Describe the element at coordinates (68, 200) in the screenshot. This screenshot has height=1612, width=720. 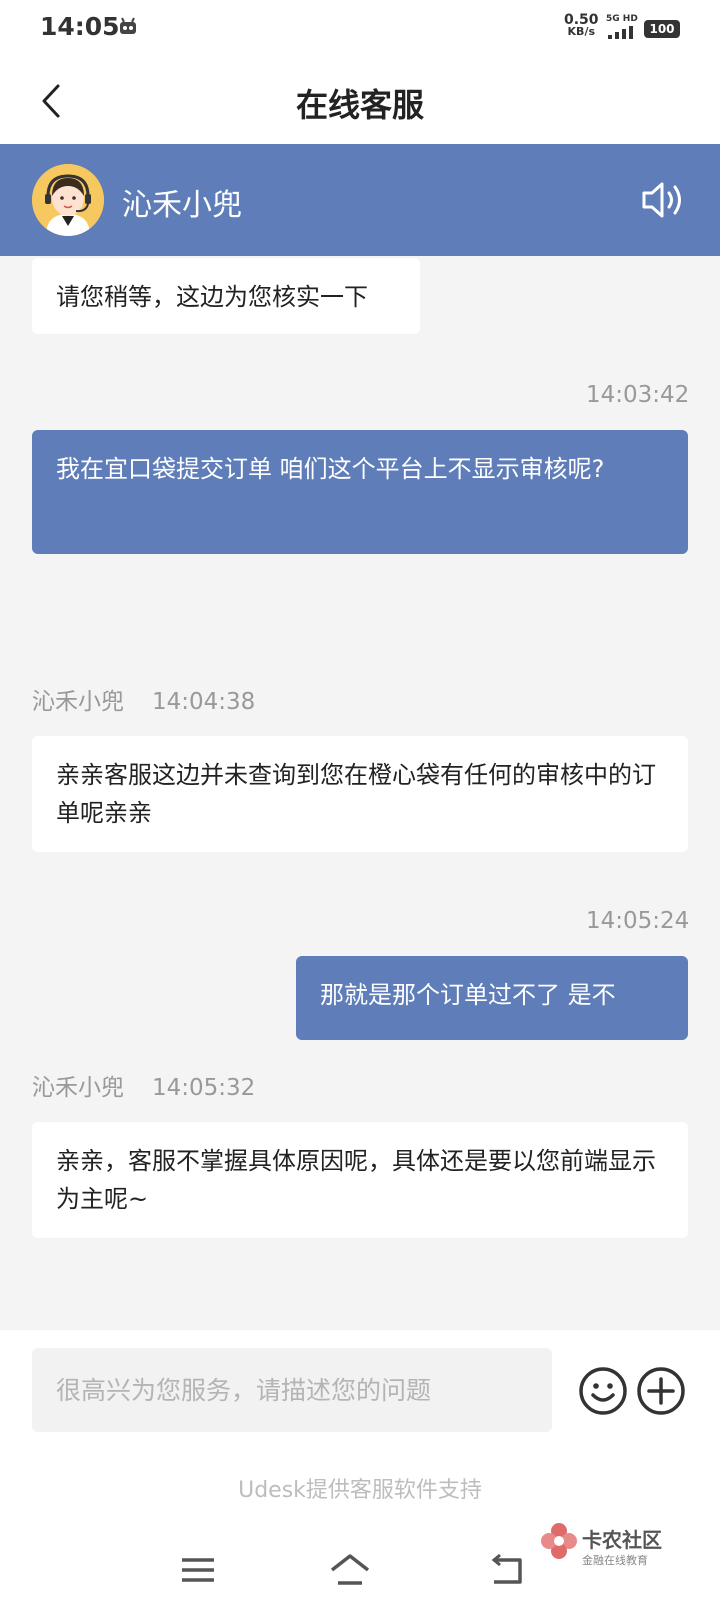
I see `support-agent-avatar` at that location.